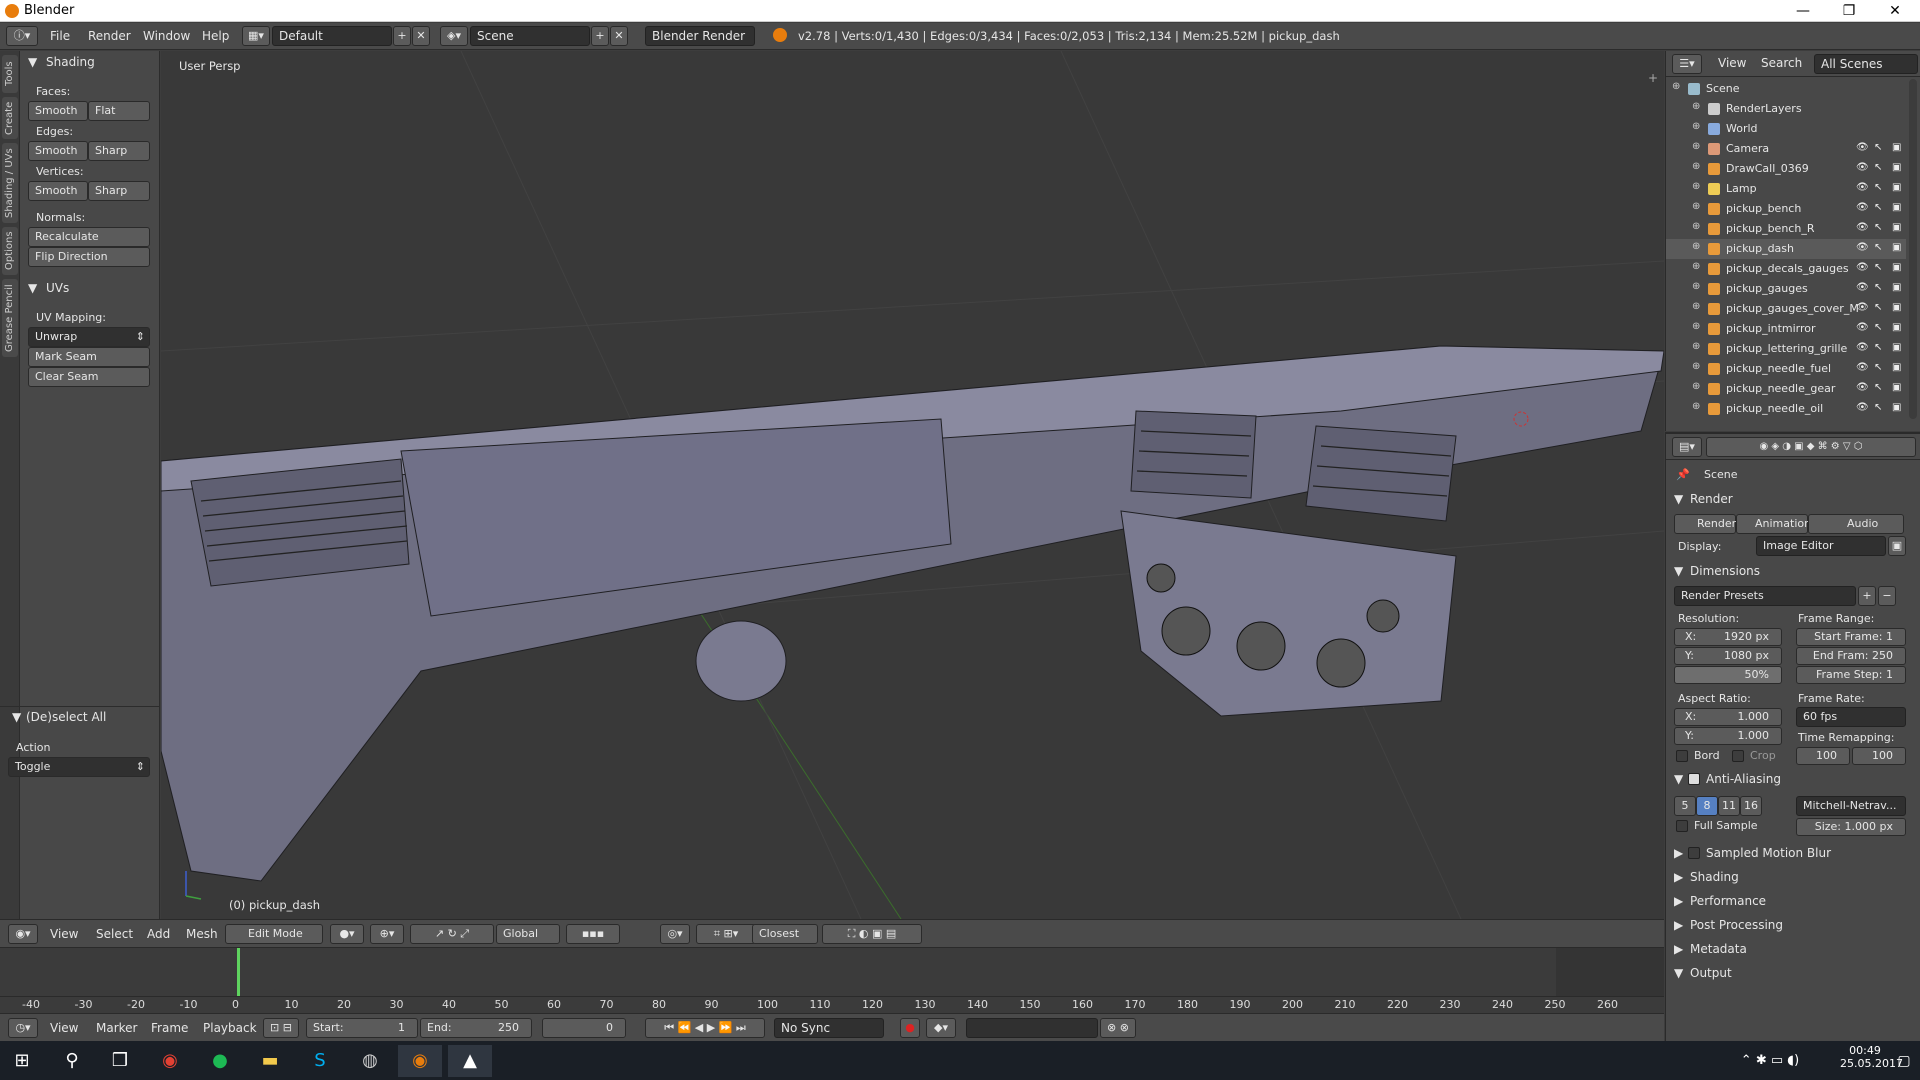 The image size is (1920, 1080). I want to click on render-buttons-icons: ⛶ ◐ ▣ ▤, so click(872, 934).